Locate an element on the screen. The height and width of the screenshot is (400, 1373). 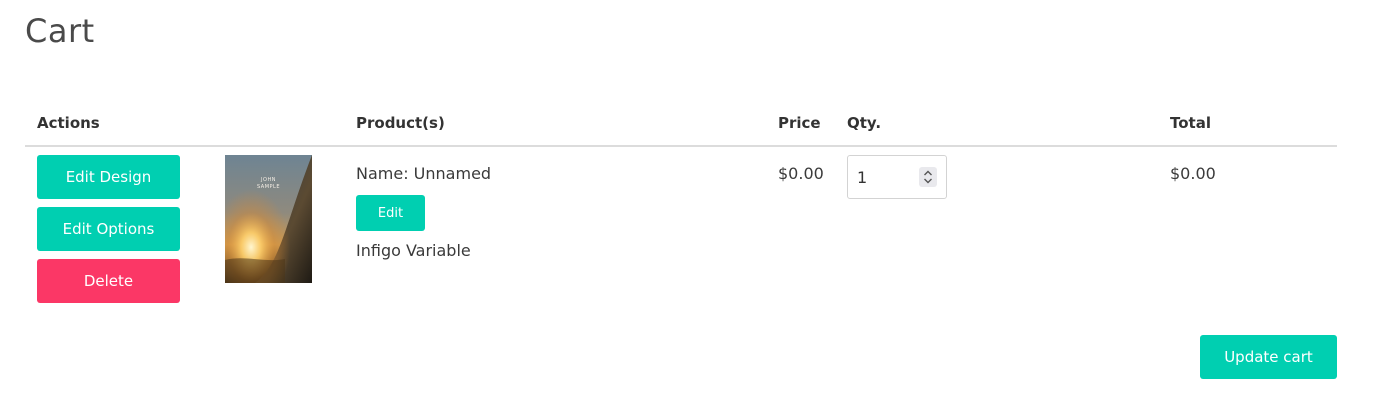
product-name: Name: Unnamed is located at coordinates (424, 173).